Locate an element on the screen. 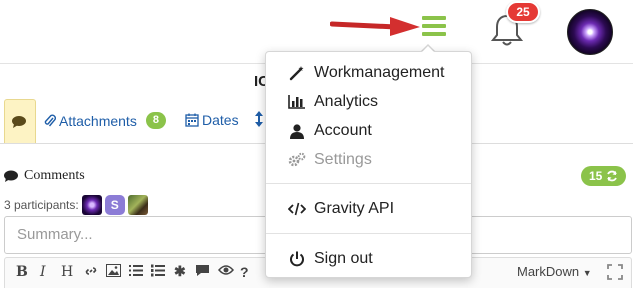  comments-title: Comments is located at coordinates (54, 175).